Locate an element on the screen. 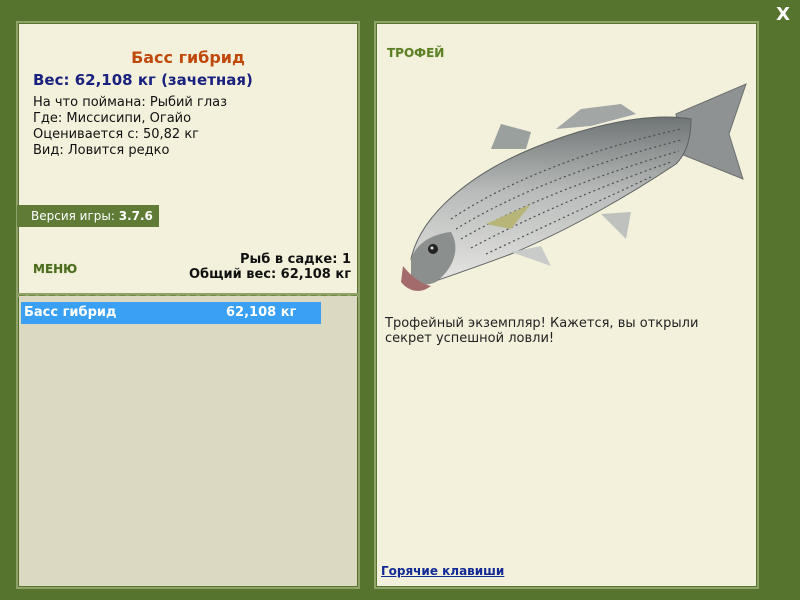 The width and height of the screenshot is (800, 600). list-item: Басс гибрид 62,108 кг is located at coordinates (171, 313).